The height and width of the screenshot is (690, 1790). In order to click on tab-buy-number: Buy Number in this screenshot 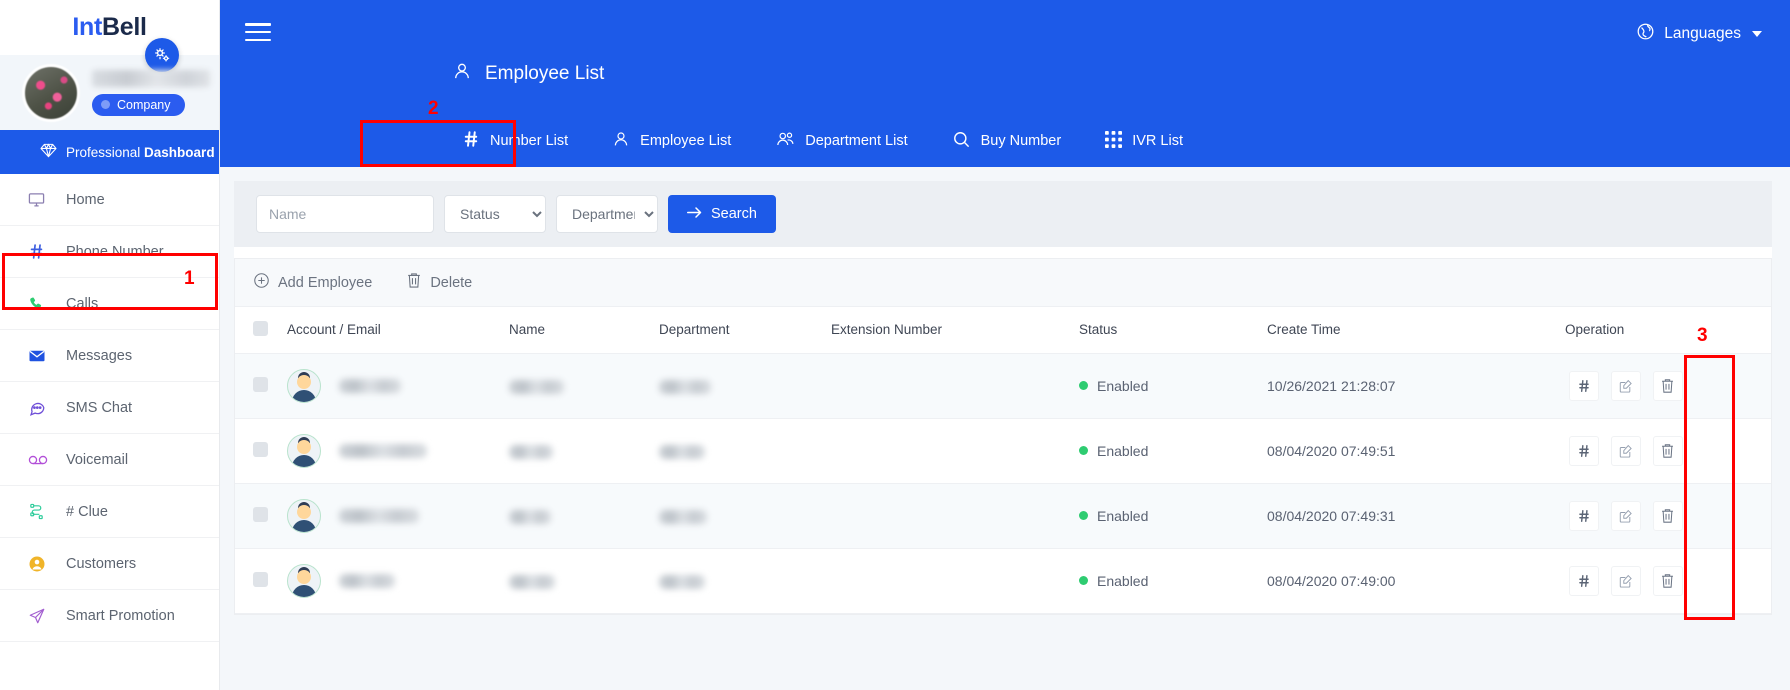, I will do `click(1007, 141)`.